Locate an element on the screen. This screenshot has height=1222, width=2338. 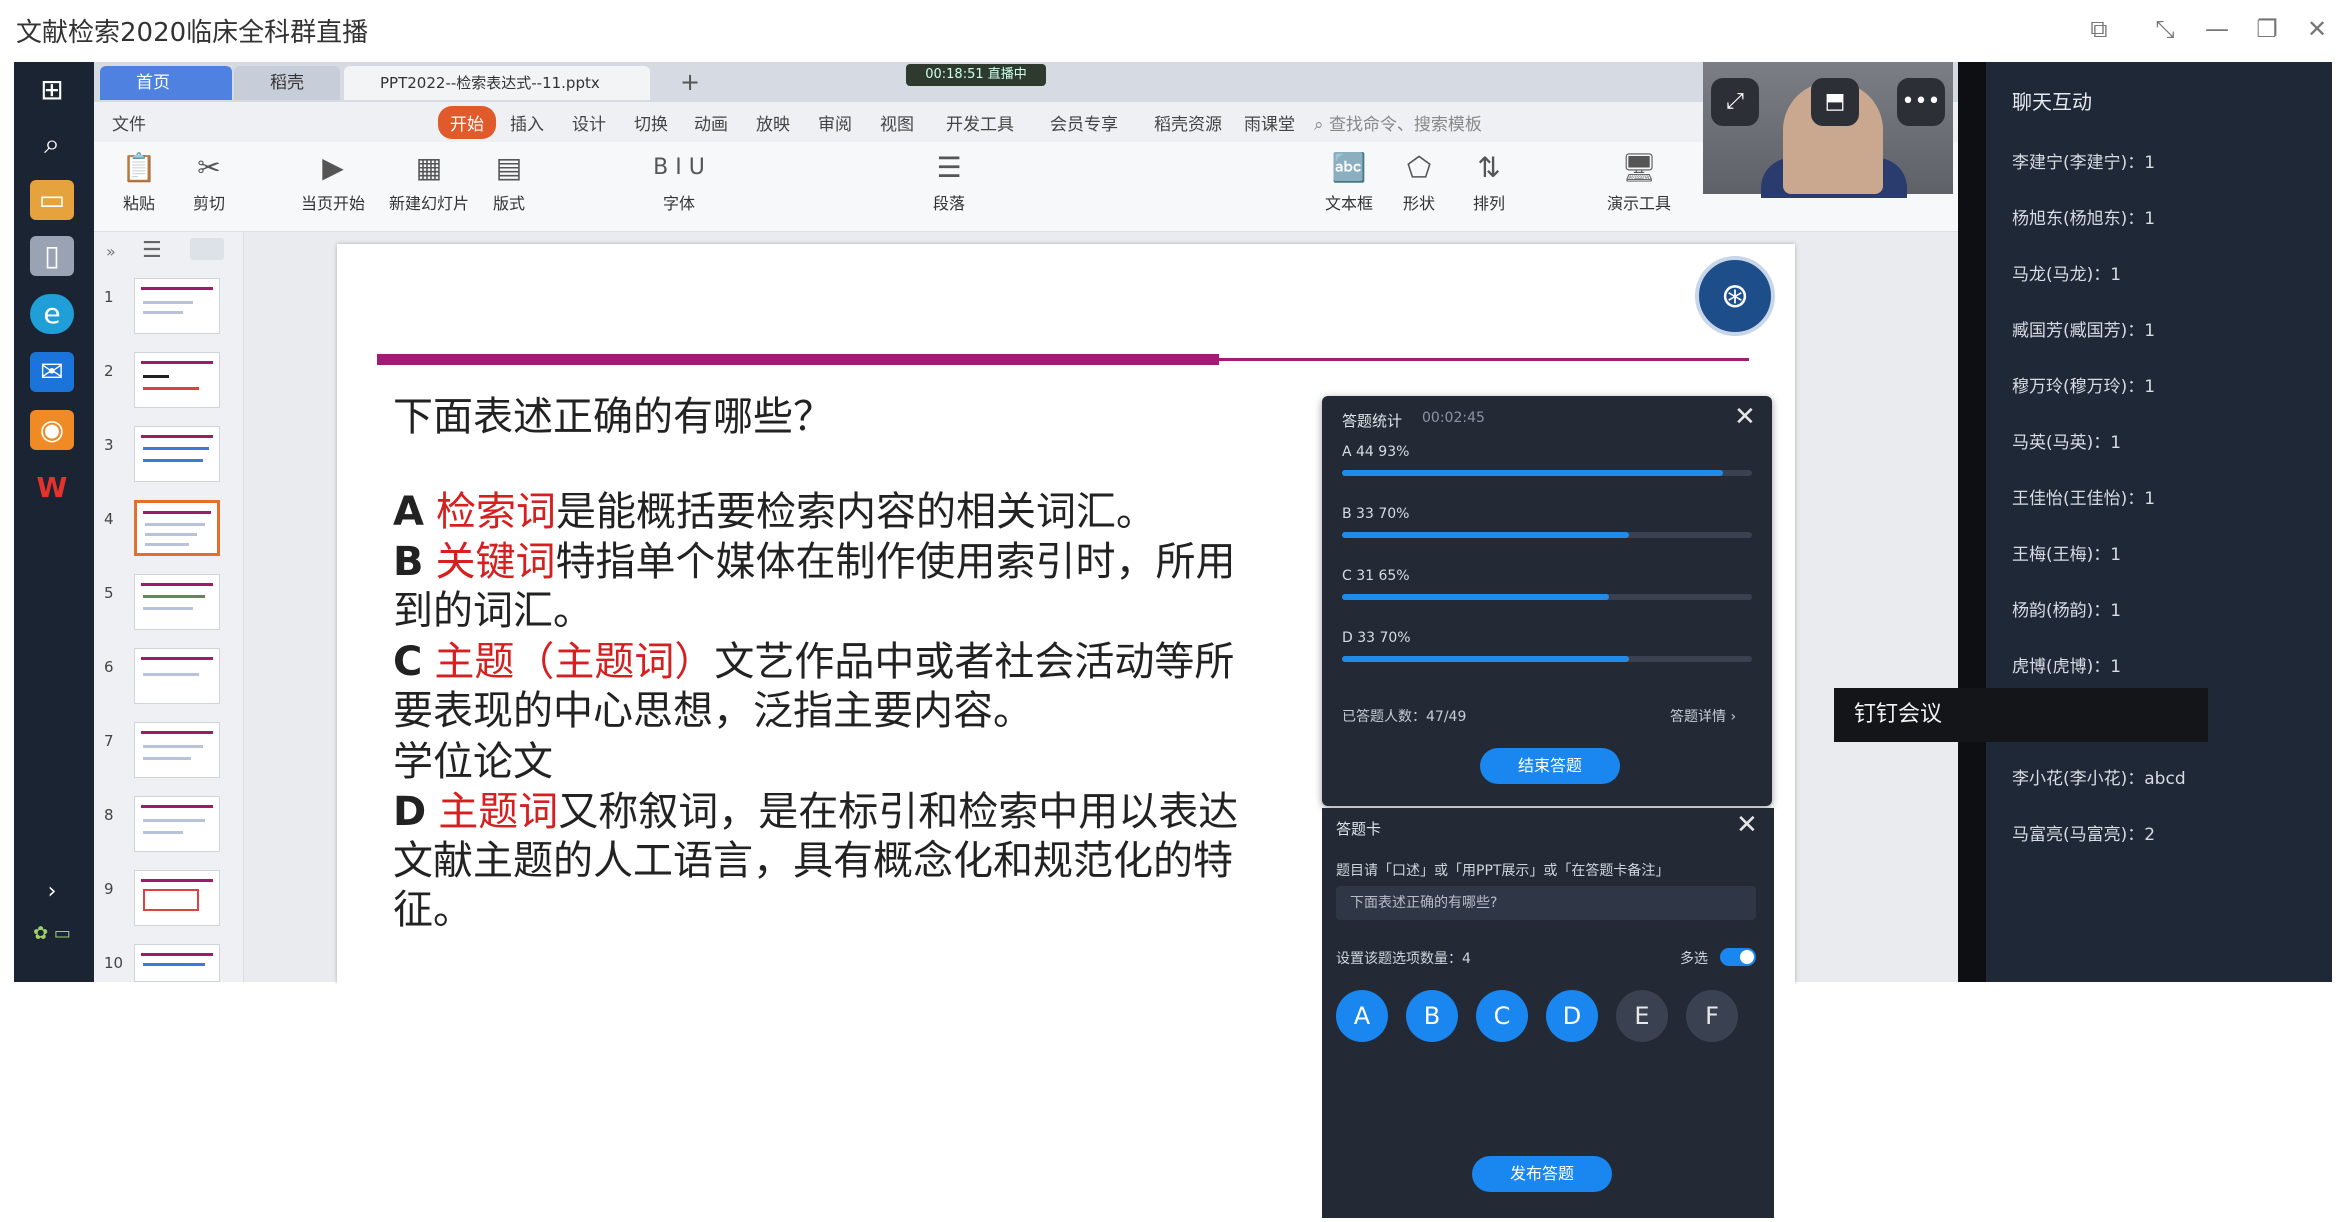
menu-file: 文件 is located at coordinates (129, 122).